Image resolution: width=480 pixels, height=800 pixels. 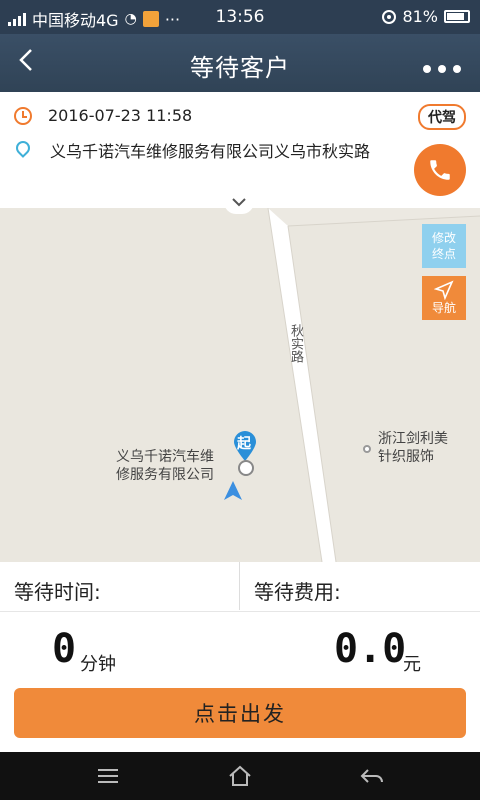 What do you see at coordinates (444, 290) in the screenshot?
I see `navigation-arrow-icon` at bounding box center [444, 290].